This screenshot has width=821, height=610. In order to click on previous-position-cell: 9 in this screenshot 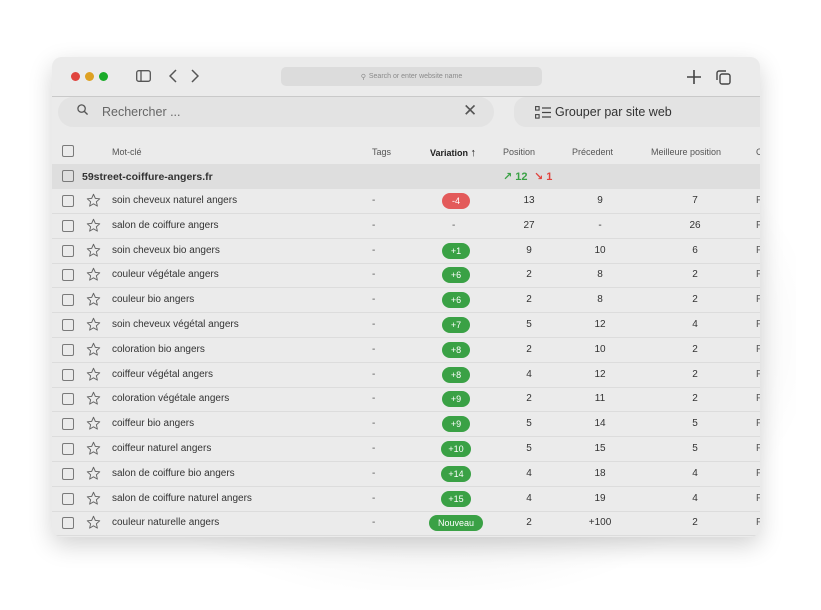, I will do `click(600, 200)`.